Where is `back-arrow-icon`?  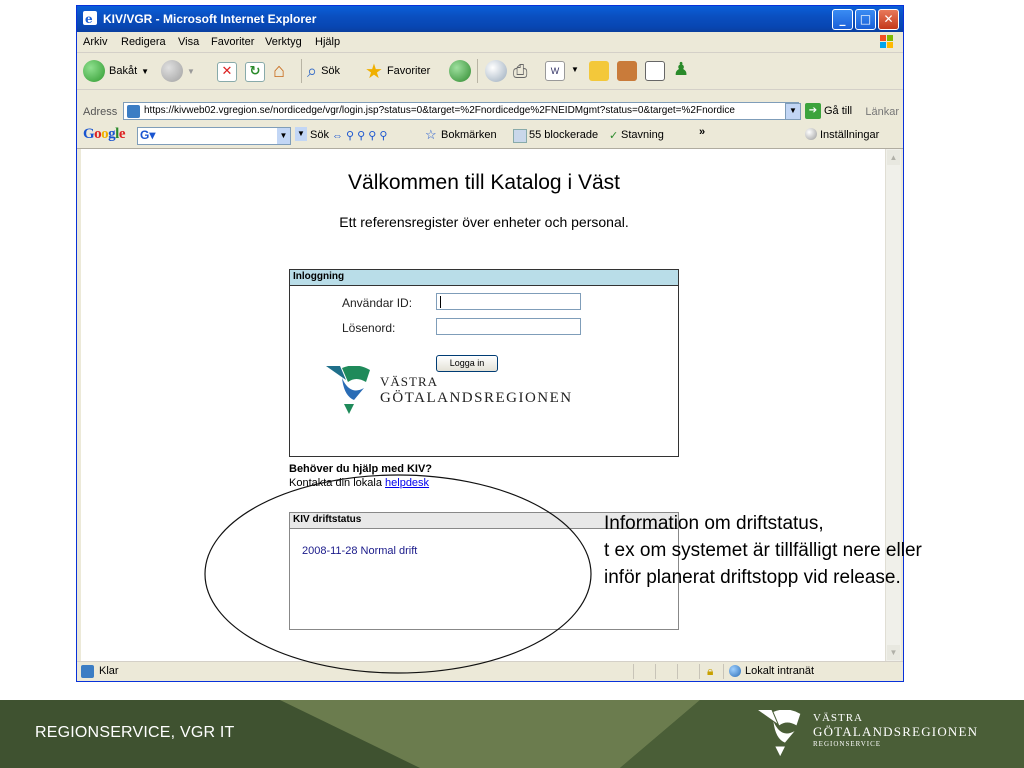 back-arrow-icon is located at coordinates (94, 71).